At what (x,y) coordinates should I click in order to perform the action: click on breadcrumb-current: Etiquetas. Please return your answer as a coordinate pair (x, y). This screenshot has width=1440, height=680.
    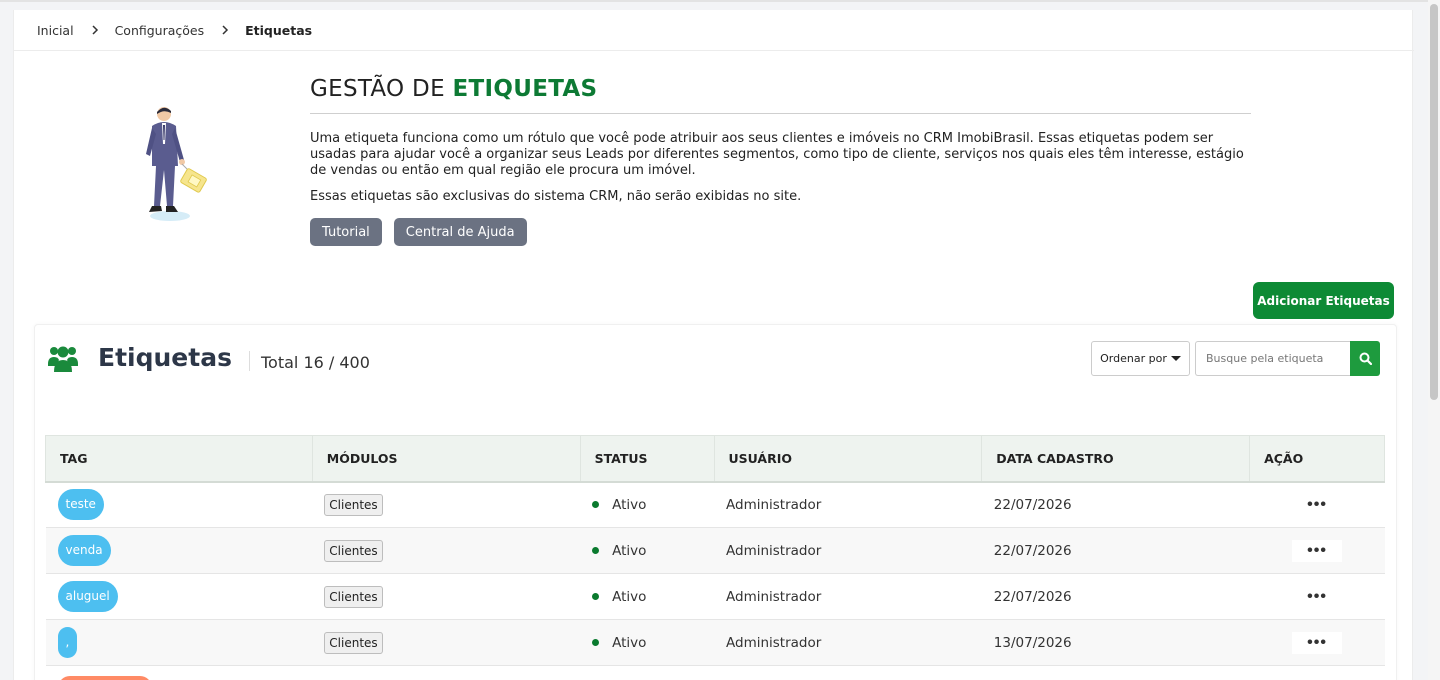
    Looking at the image, I should click on (279, 30).